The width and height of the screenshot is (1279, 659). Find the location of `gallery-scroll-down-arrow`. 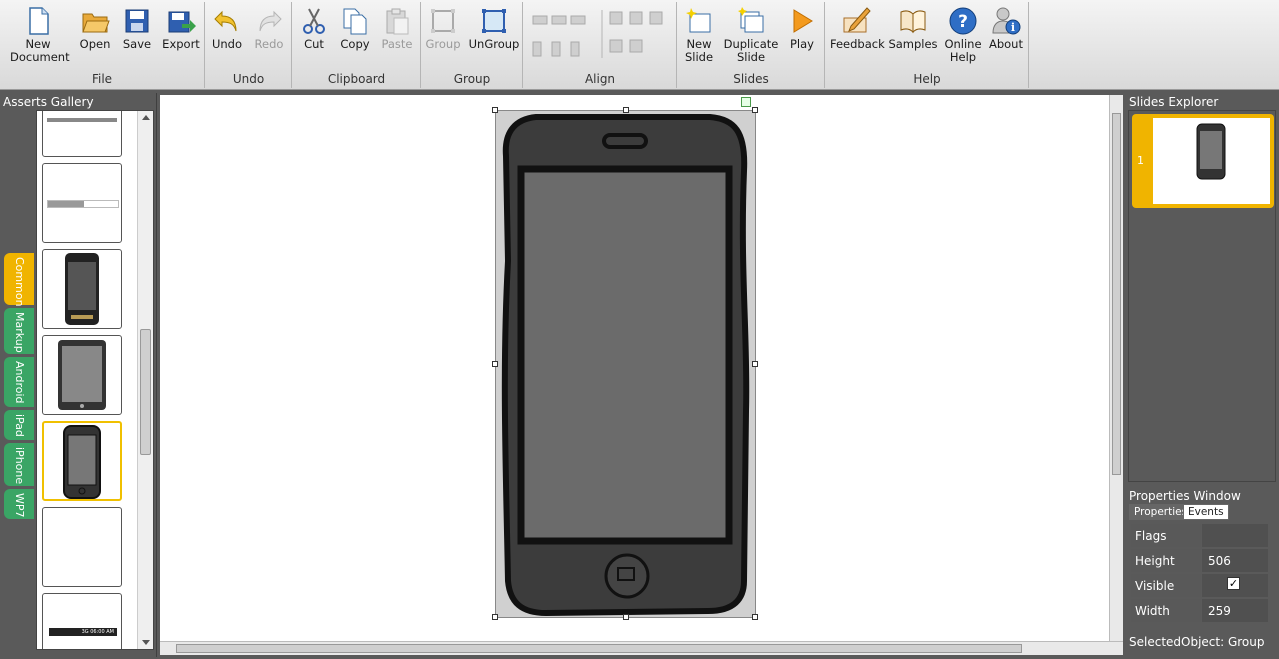

gallery-scroll-down-arrow is located at coordinates (146, 642).